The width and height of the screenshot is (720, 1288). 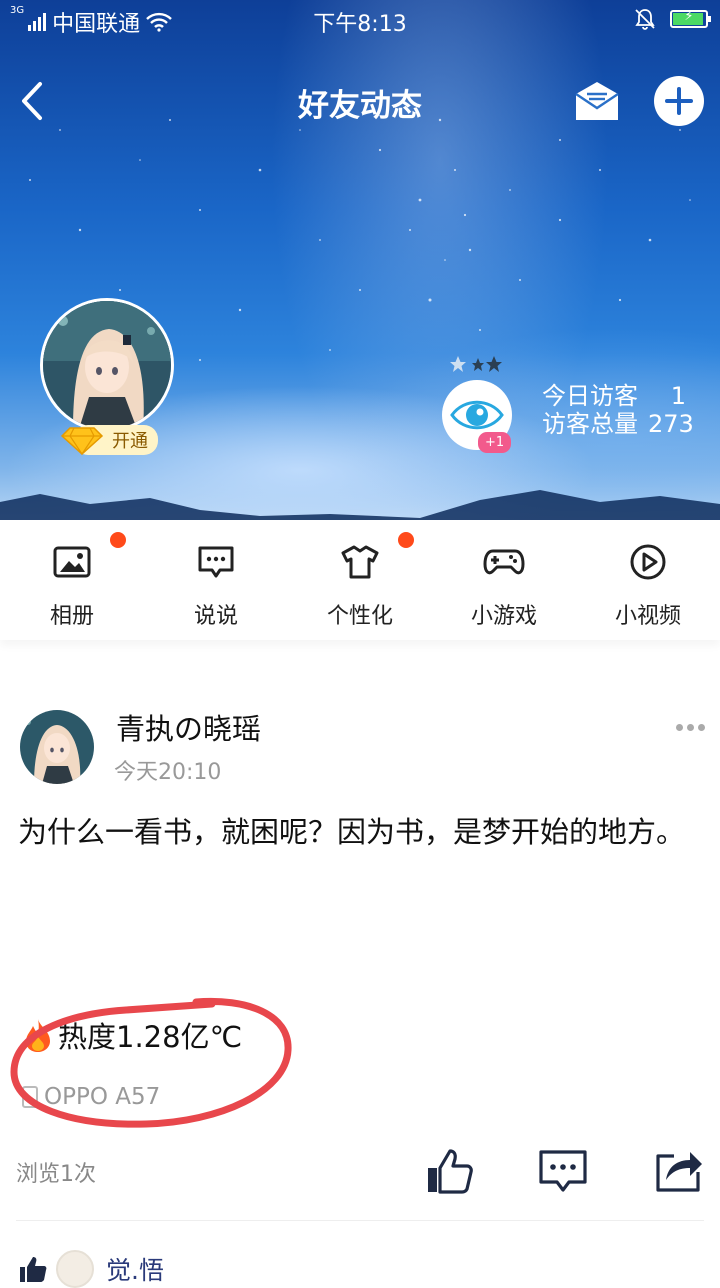 What do you see at coordinates (590, 396) in the screenshot?
I see `visitors-today-label: 今日访客` at bounding box center [590, 396].